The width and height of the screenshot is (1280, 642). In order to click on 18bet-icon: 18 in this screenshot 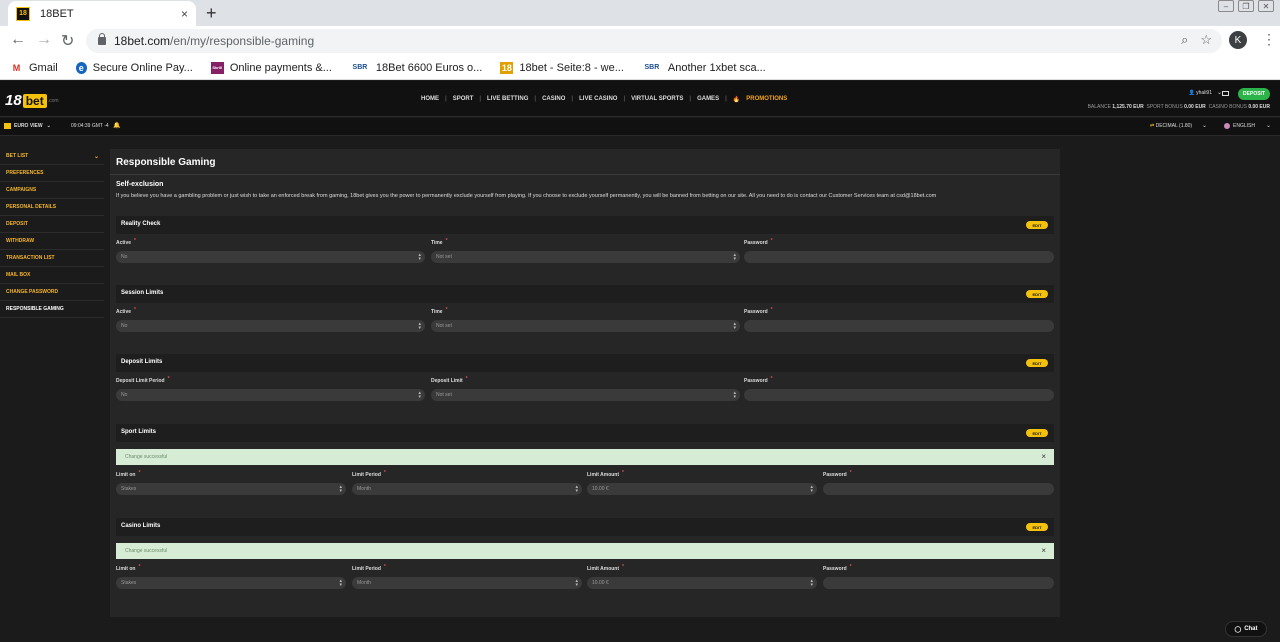, I will do `click(507, 67)`.